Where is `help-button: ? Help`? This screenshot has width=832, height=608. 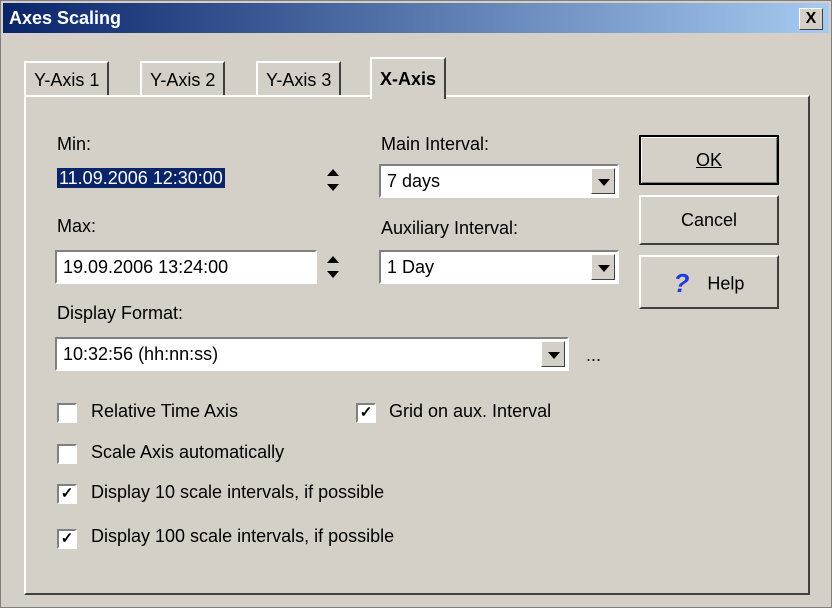 help-button: ? Help is located at coordinates (709, 282).